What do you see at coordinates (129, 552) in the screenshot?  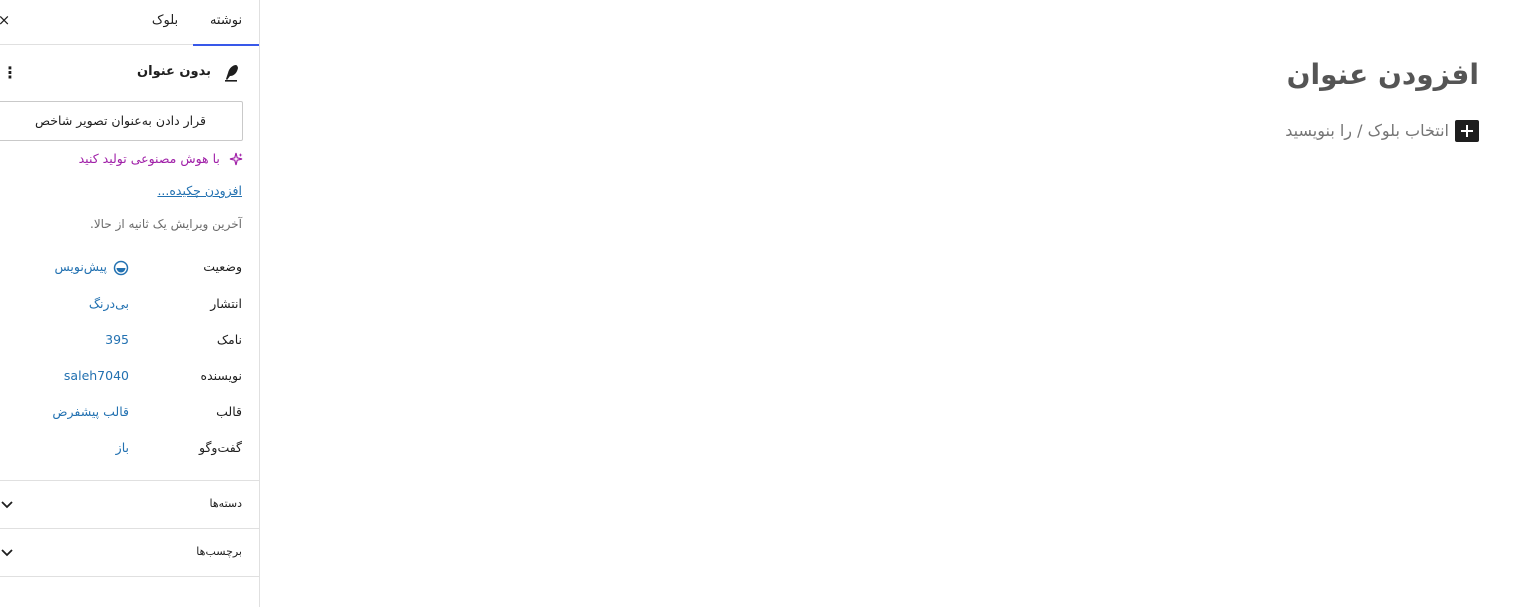 I see `tags-panel: برچسب‌ها` at bounding box center [129, 552].